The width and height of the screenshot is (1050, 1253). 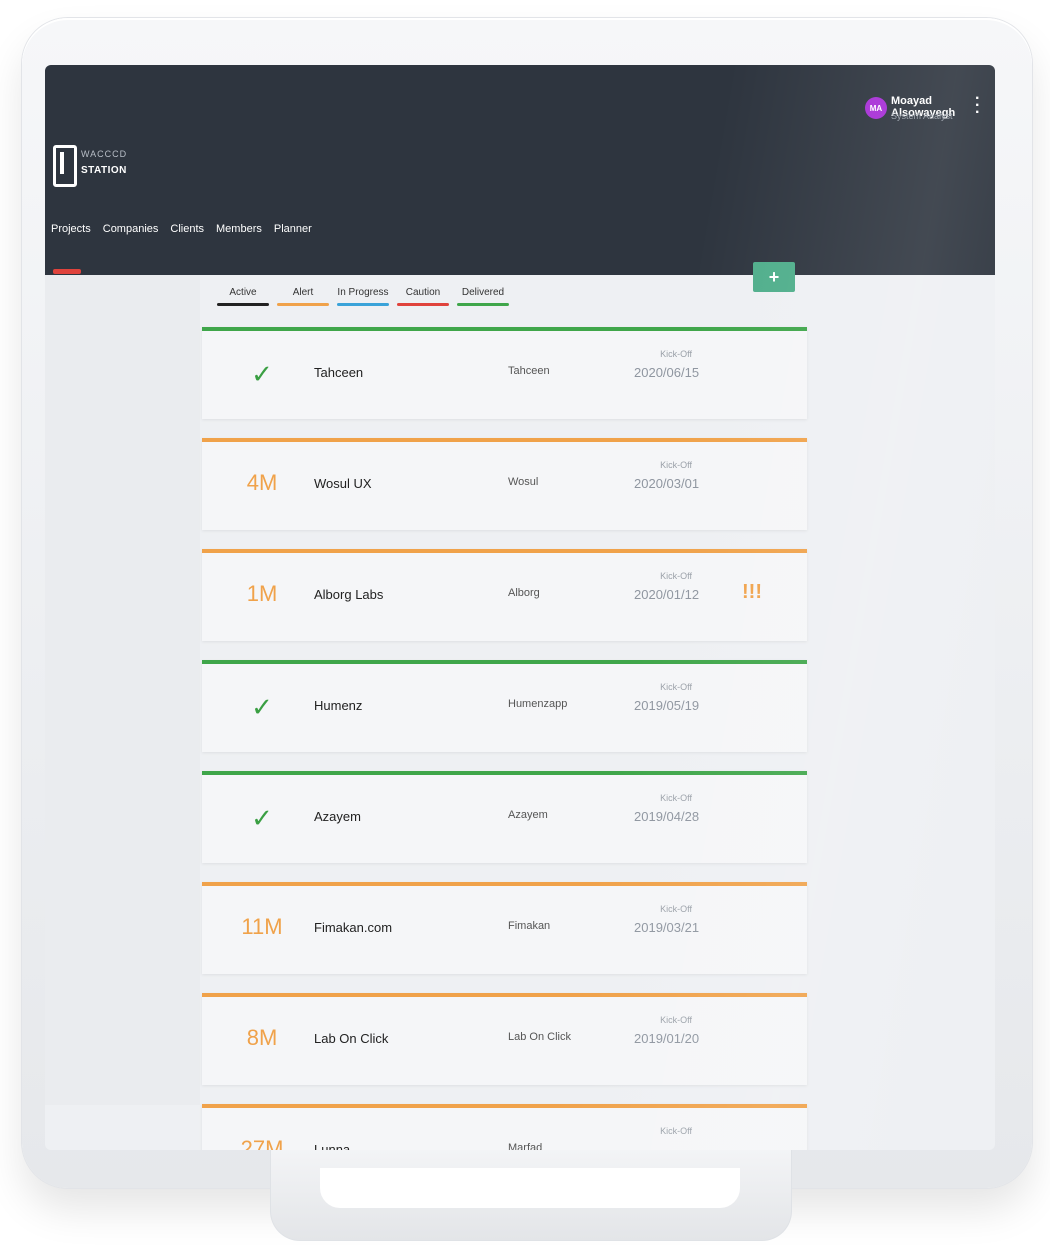 What do you see at coordinates (524, 593) in the screenshot?
I see `project-client: Alborg` at bounding box center [524, 593].